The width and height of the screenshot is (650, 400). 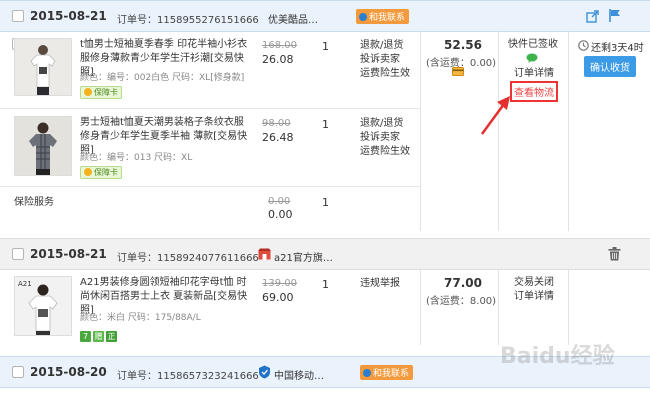 What do you see at coordinates (279, 45) in the screenshot?
I see `original-price: 168.00` at bounding box center [279, 45].